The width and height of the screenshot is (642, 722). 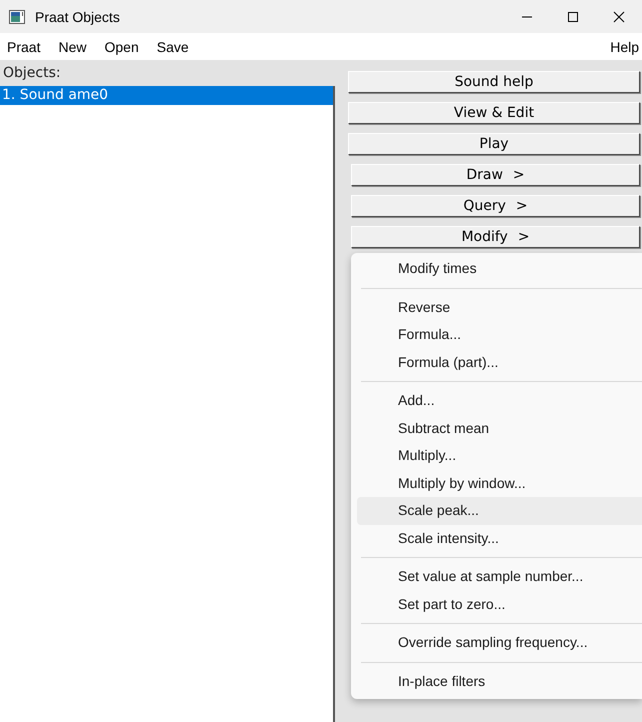 What do you see at coordinates (32, 73) in the screenshot?
I see `objects-label: Objects:` at bounding box center [32, 73].